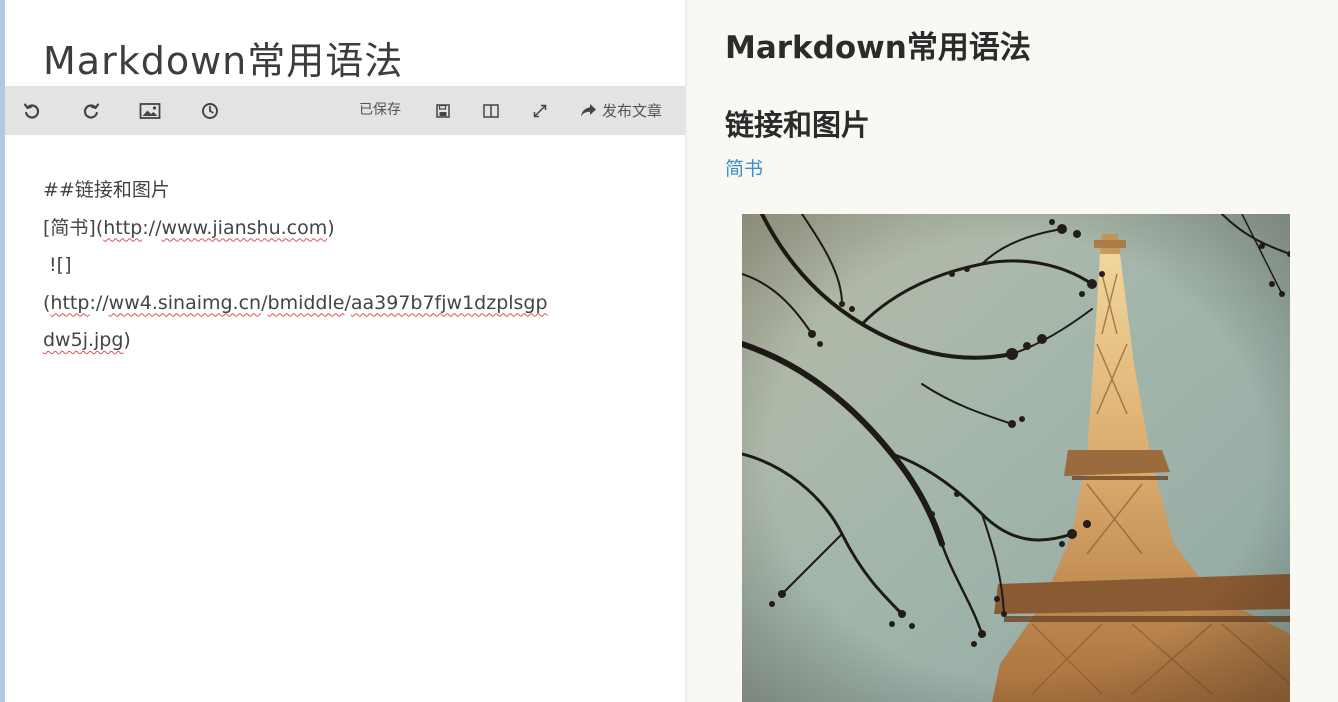 The height and width of the screenshot is (702, 1338). I want to click on undo-icon, so click(31, 110).